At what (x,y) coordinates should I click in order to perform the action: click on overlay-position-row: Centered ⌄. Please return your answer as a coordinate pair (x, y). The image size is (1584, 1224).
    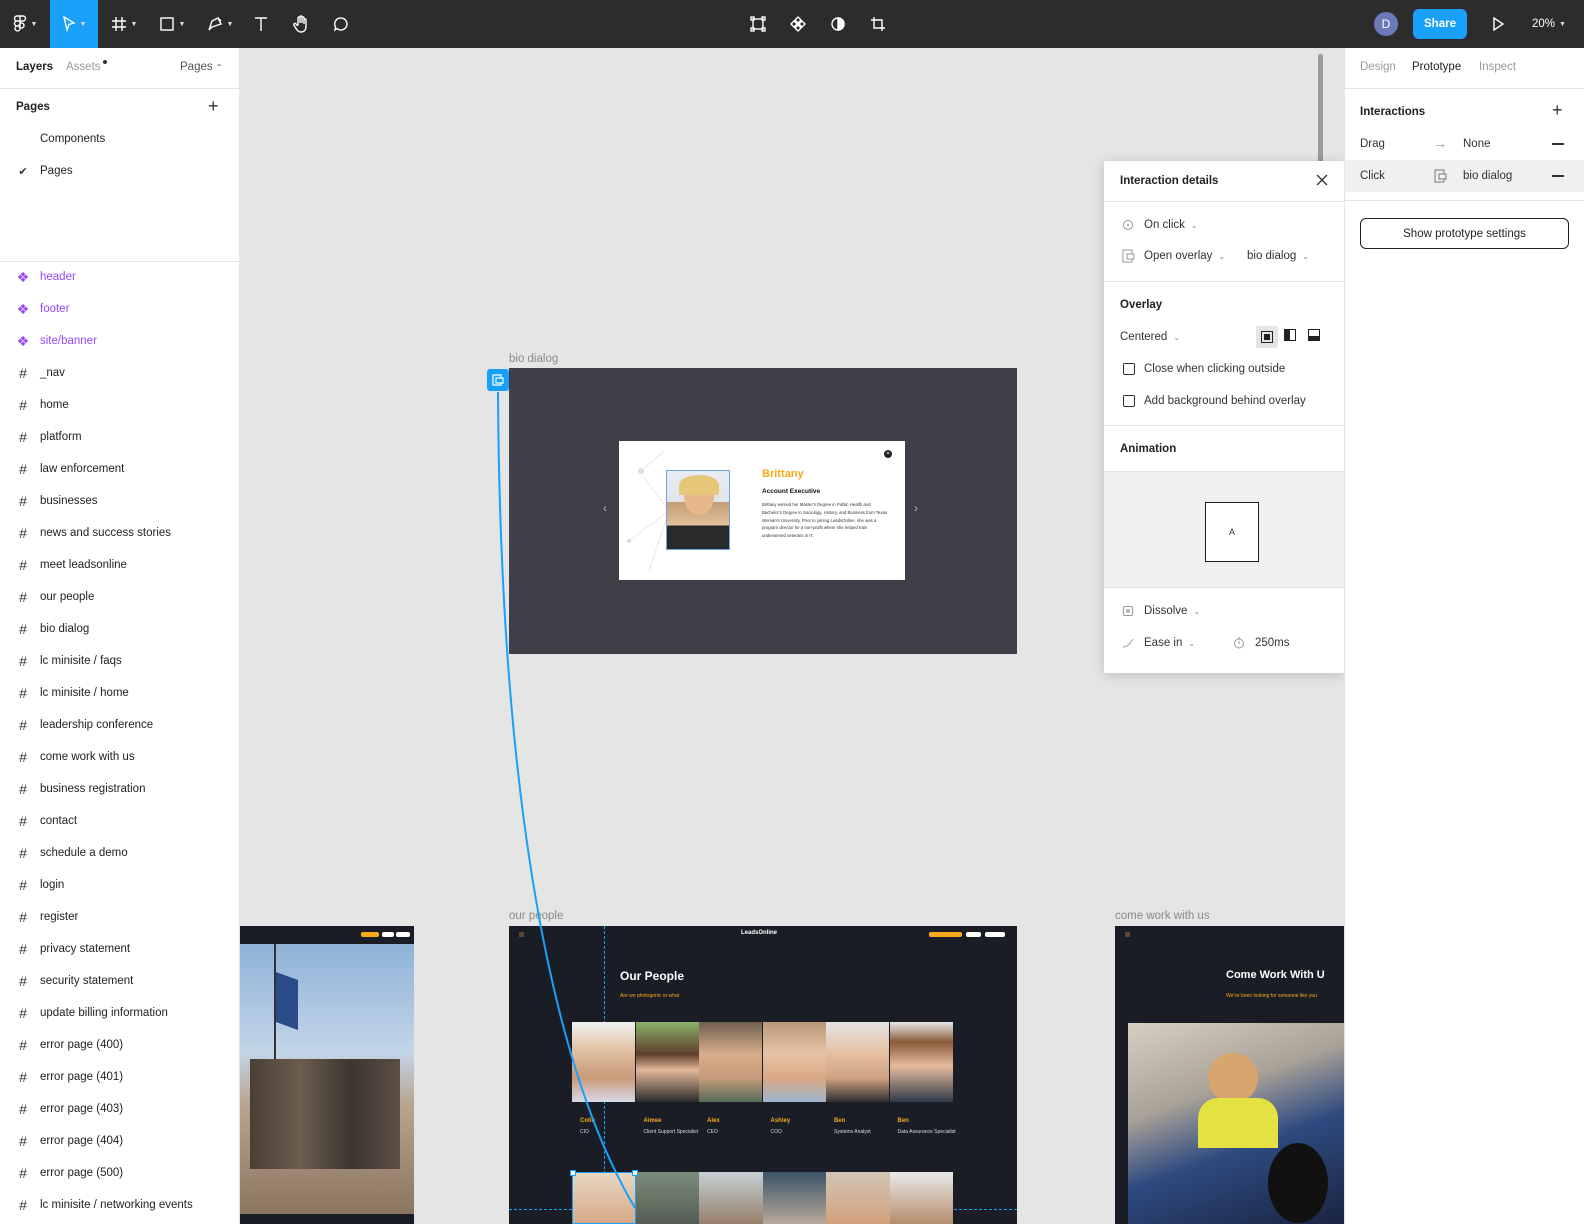
    Looking at the image, I should click on (1224, 337).